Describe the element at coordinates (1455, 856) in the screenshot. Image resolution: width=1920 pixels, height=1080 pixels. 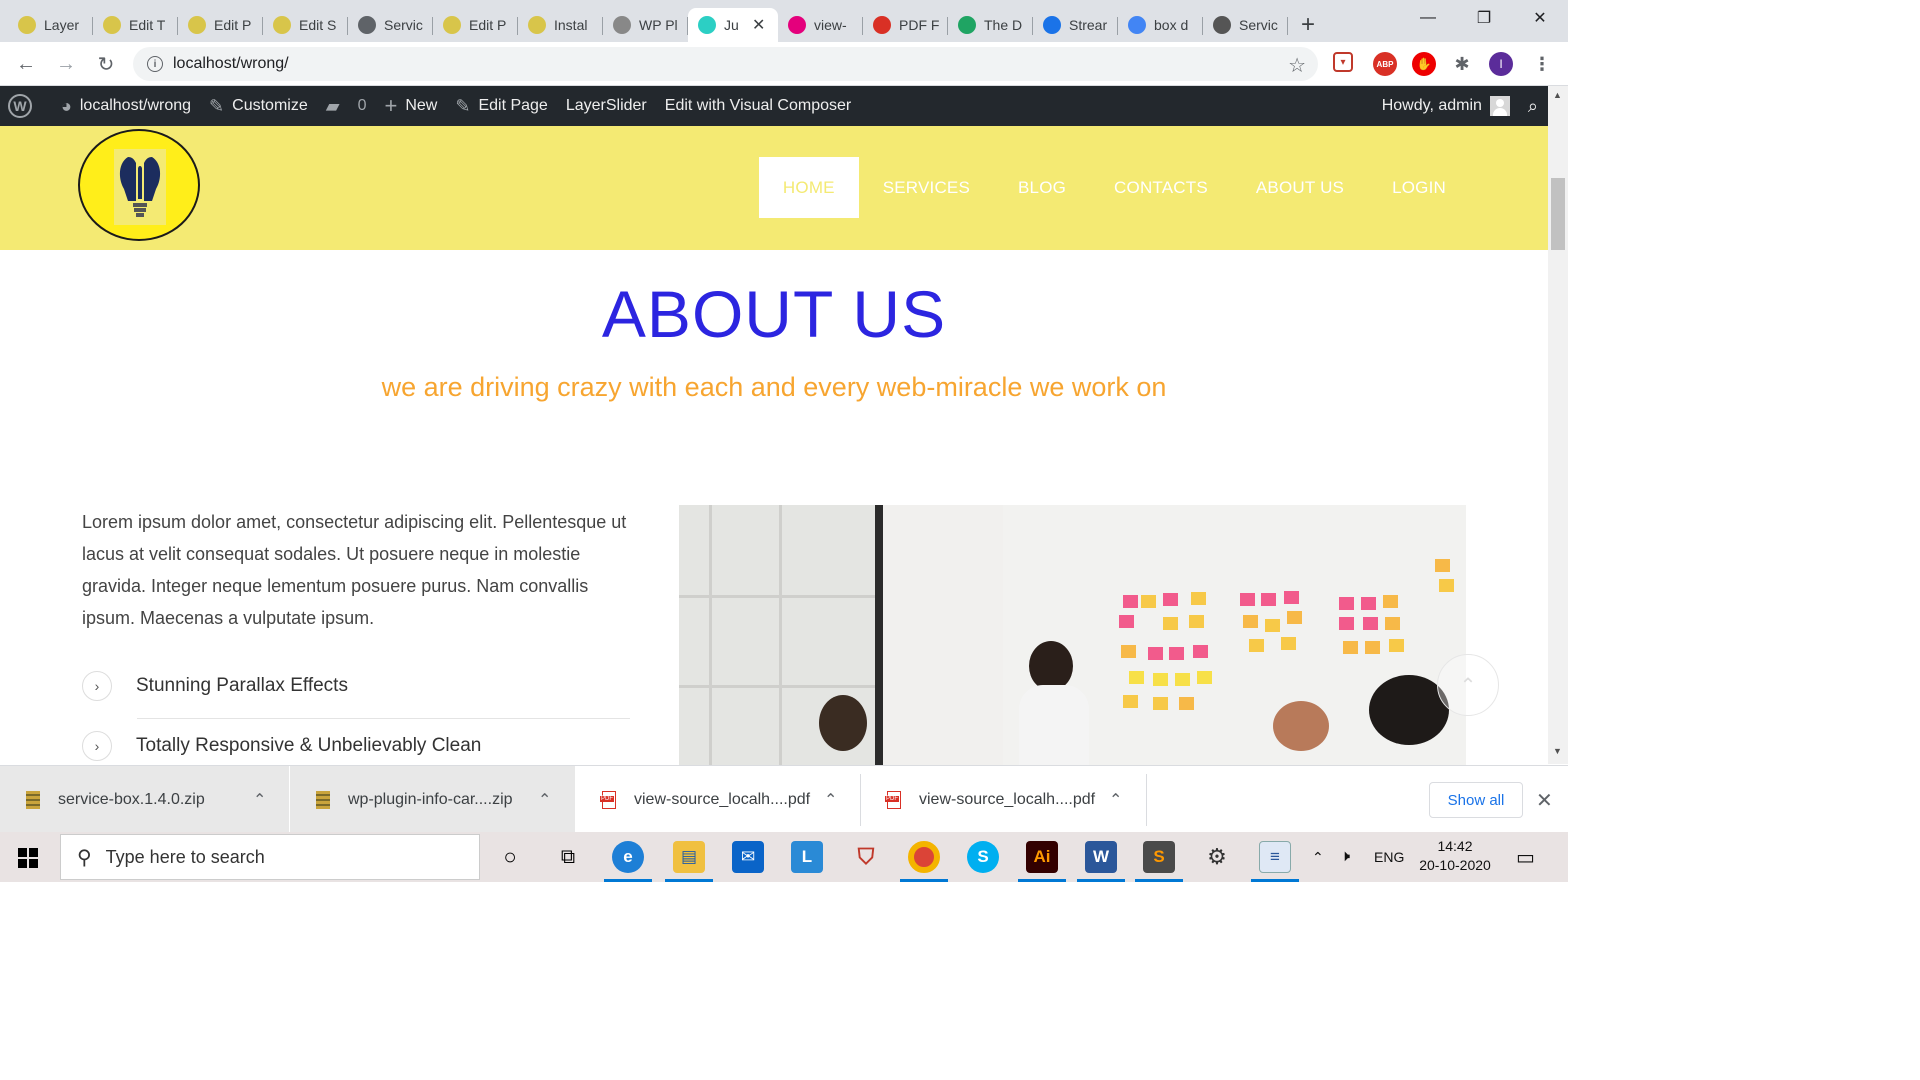
I see `system-clock: 14:42 20-10-2020` at that location.